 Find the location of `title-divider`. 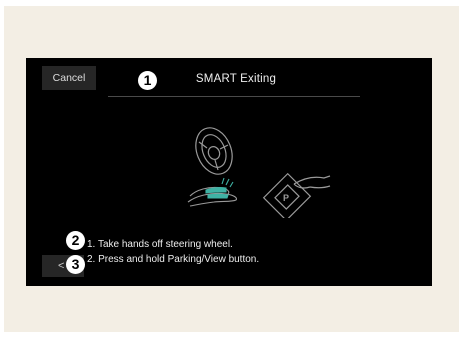

title-divider is located at coordinates (234, 96).